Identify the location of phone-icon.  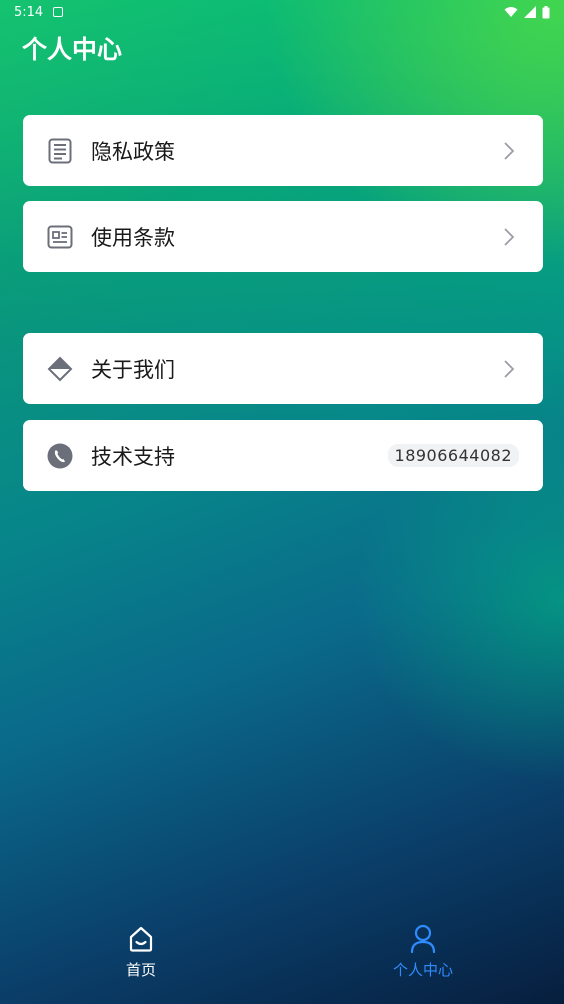
(60, 456).